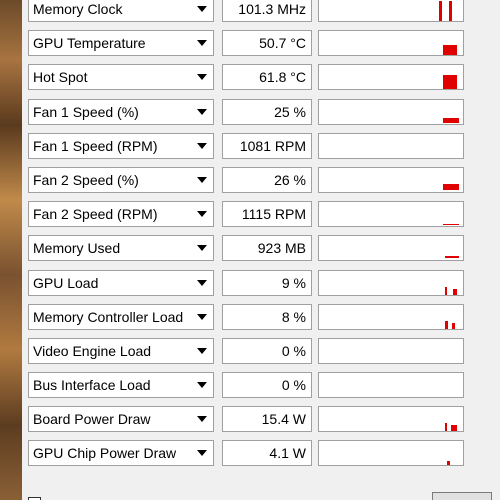 The image size is (500, 500). I want to click on sensor-name-dropdown: Hot Spot, so click(121, 77).